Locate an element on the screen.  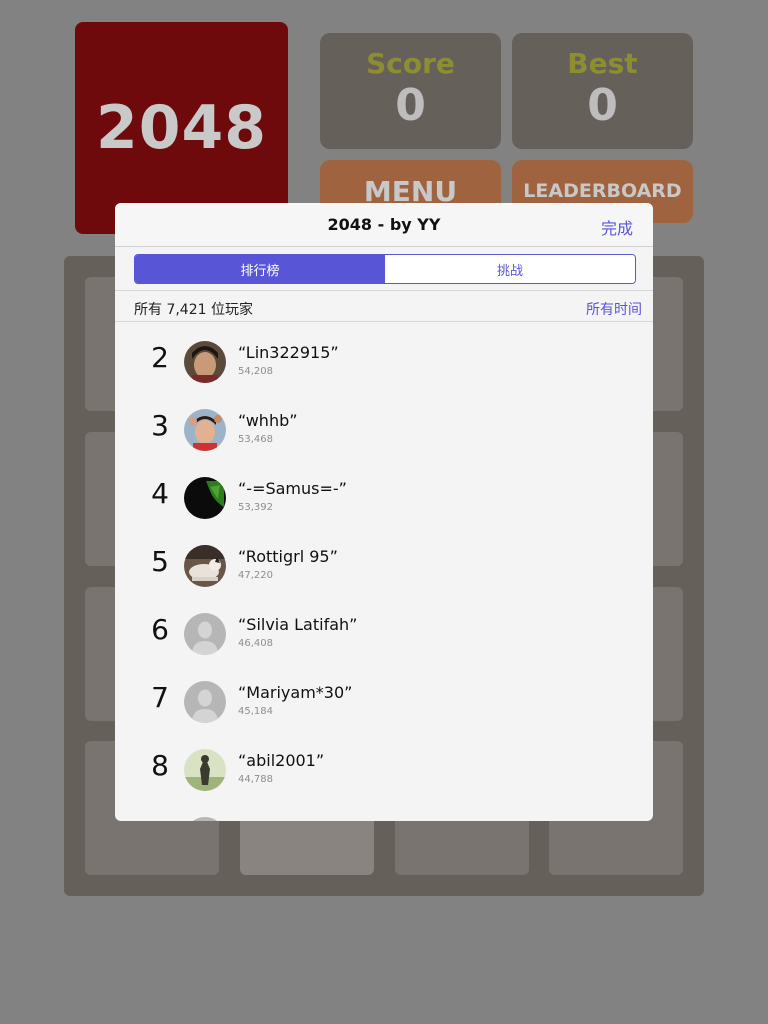
person-photo-avatar is located at coordinates (205, 362).